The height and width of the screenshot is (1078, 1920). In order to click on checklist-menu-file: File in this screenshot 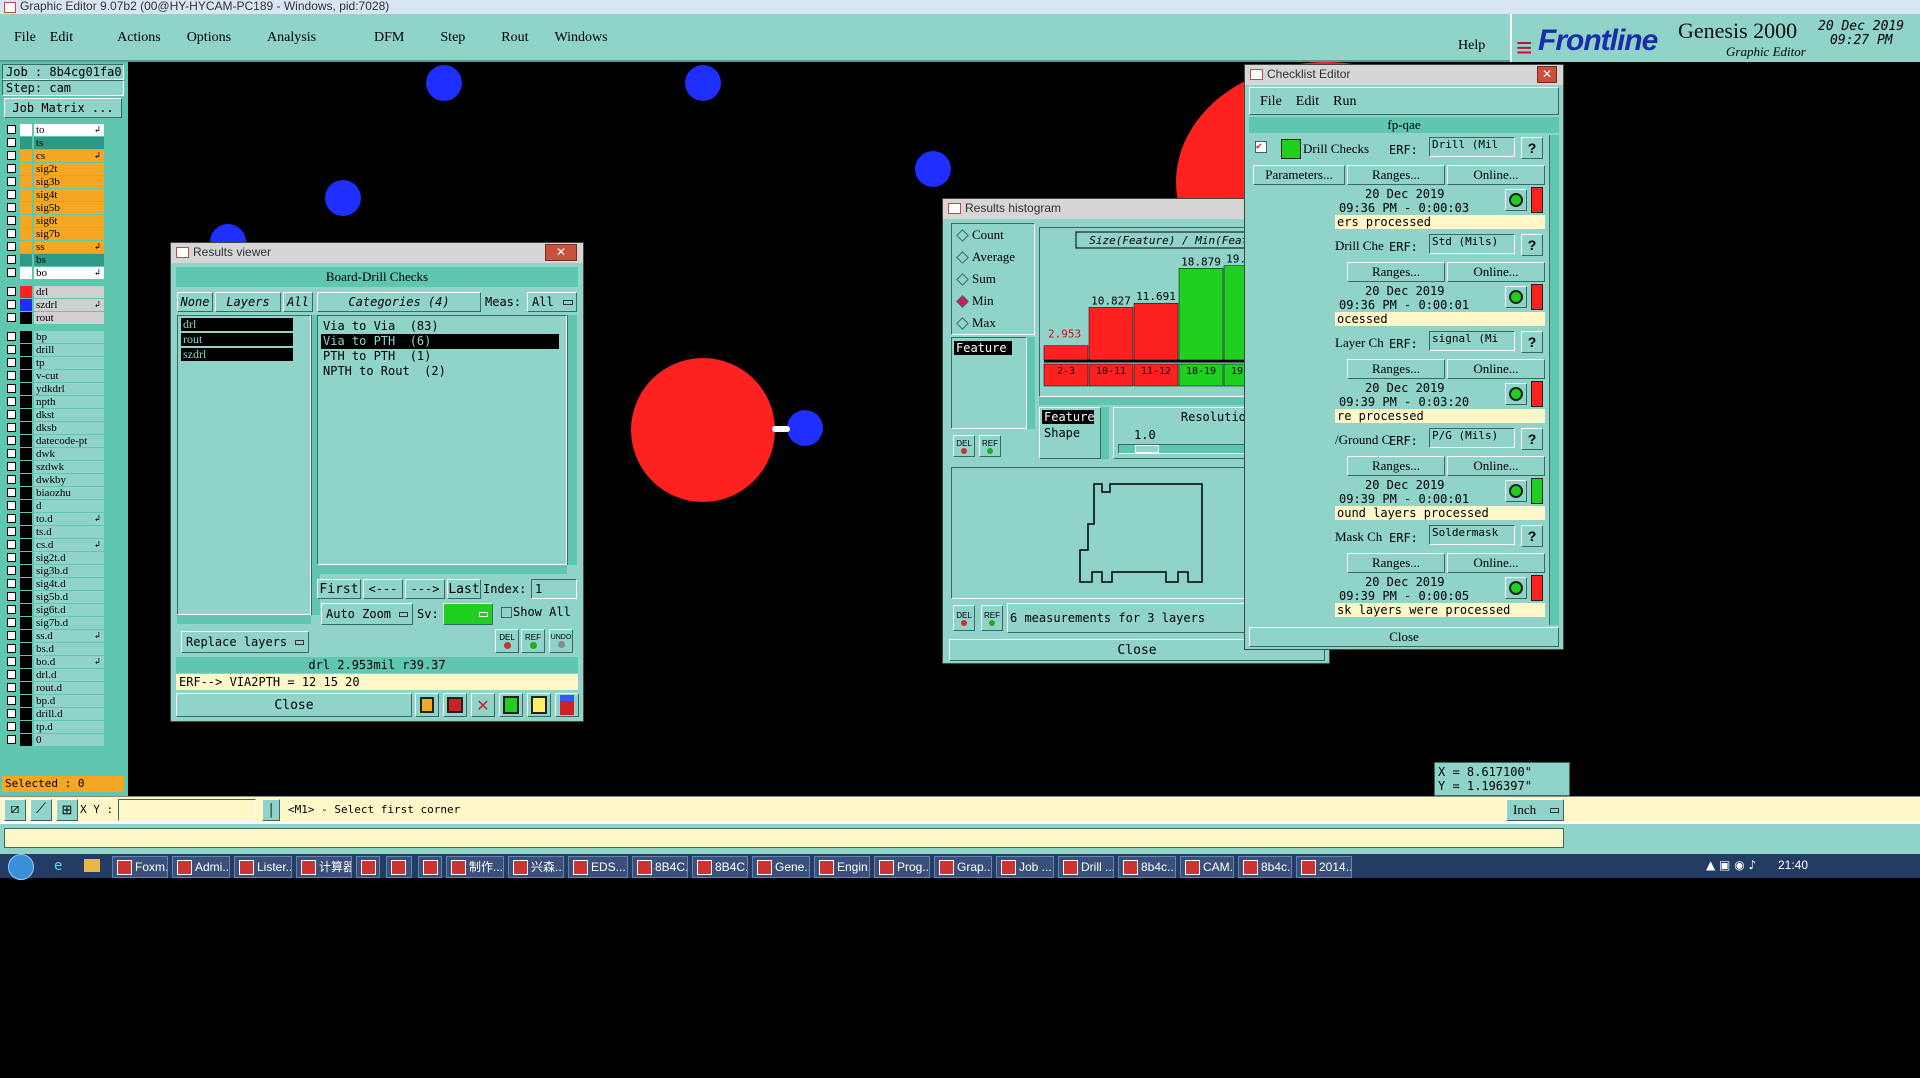, I will do `click(1271, 102)`.